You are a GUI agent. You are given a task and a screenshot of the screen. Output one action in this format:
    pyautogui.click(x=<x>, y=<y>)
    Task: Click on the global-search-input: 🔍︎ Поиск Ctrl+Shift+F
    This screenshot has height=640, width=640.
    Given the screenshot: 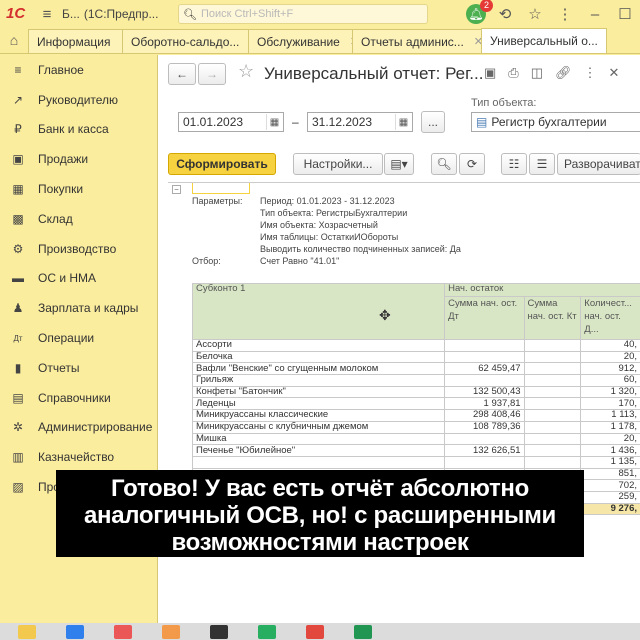 What is the action you would take?
    pyautogui.click(x=303, y=14)
    